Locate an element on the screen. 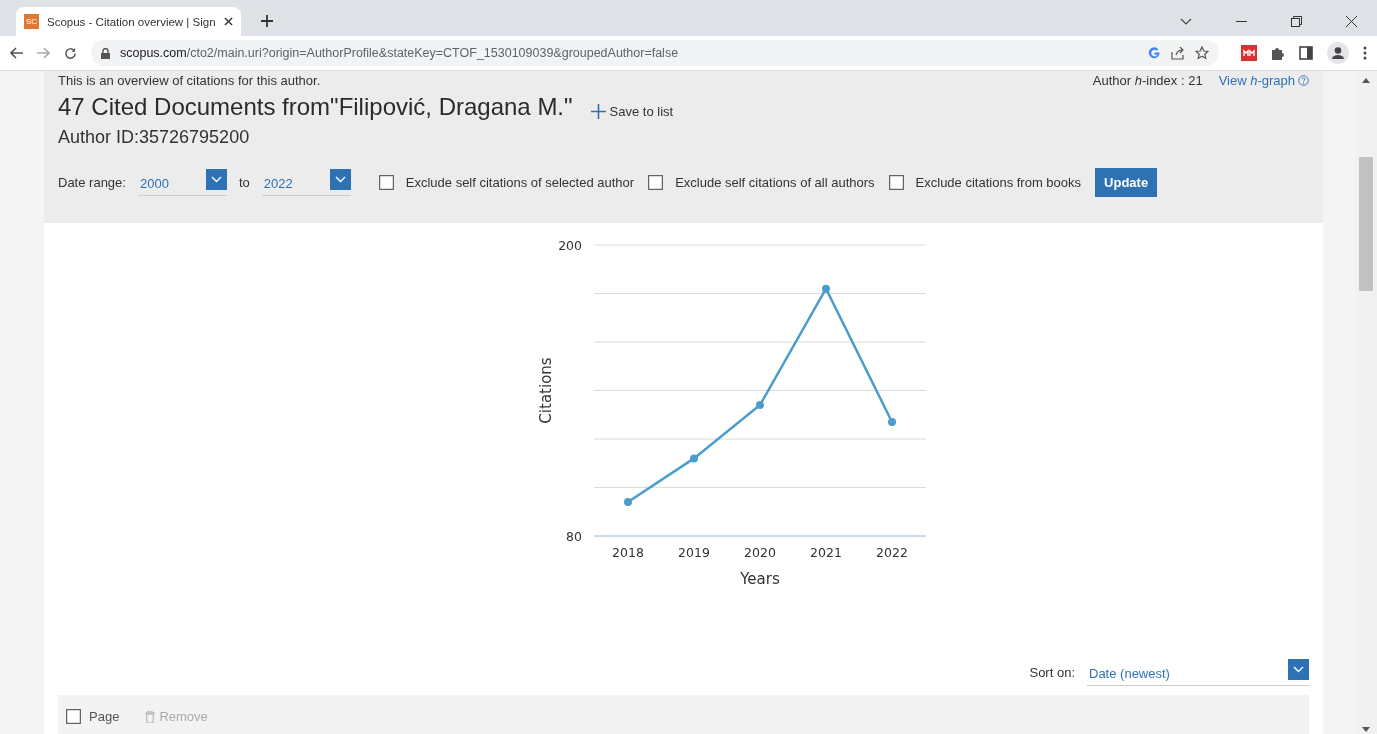  author-id: Author ID:35726795200 is located at coordinates (154, 137).